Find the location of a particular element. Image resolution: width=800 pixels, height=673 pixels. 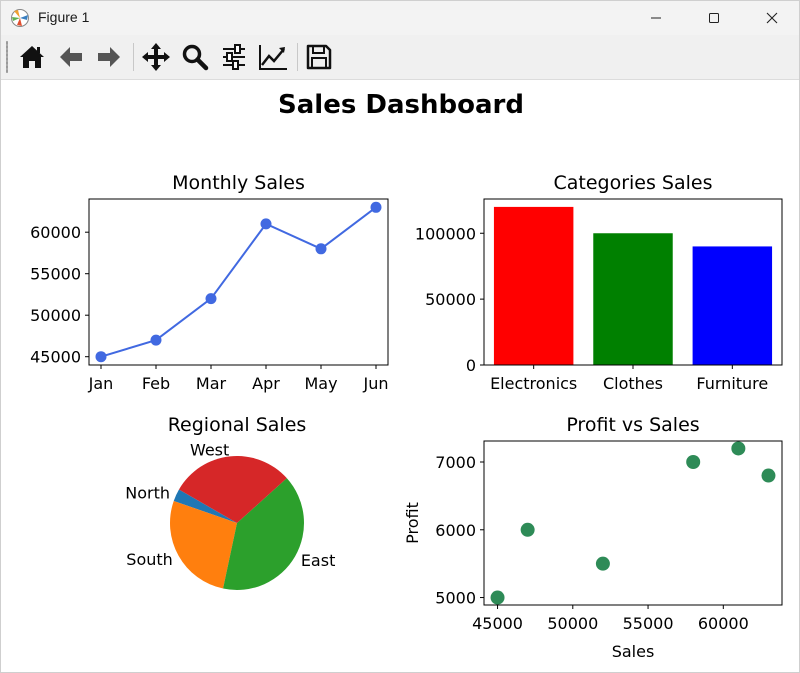

x-tick-label: 60000 is located at coordinates (723, 623).